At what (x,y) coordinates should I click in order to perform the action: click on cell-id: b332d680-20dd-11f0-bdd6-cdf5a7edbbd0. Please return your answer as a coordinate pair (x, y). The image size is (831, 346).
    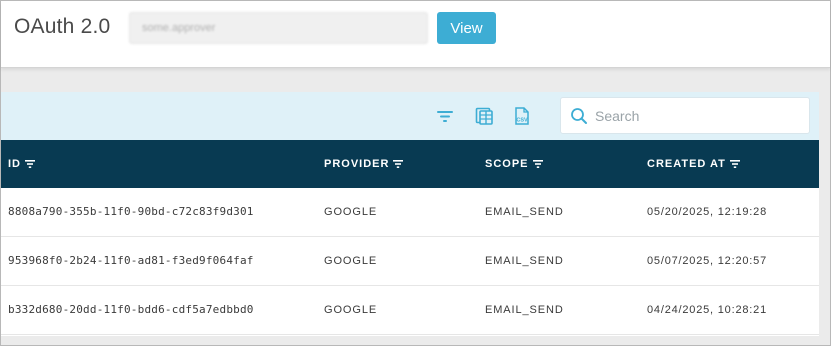
    Looking at the image, I should click on (131, 309).